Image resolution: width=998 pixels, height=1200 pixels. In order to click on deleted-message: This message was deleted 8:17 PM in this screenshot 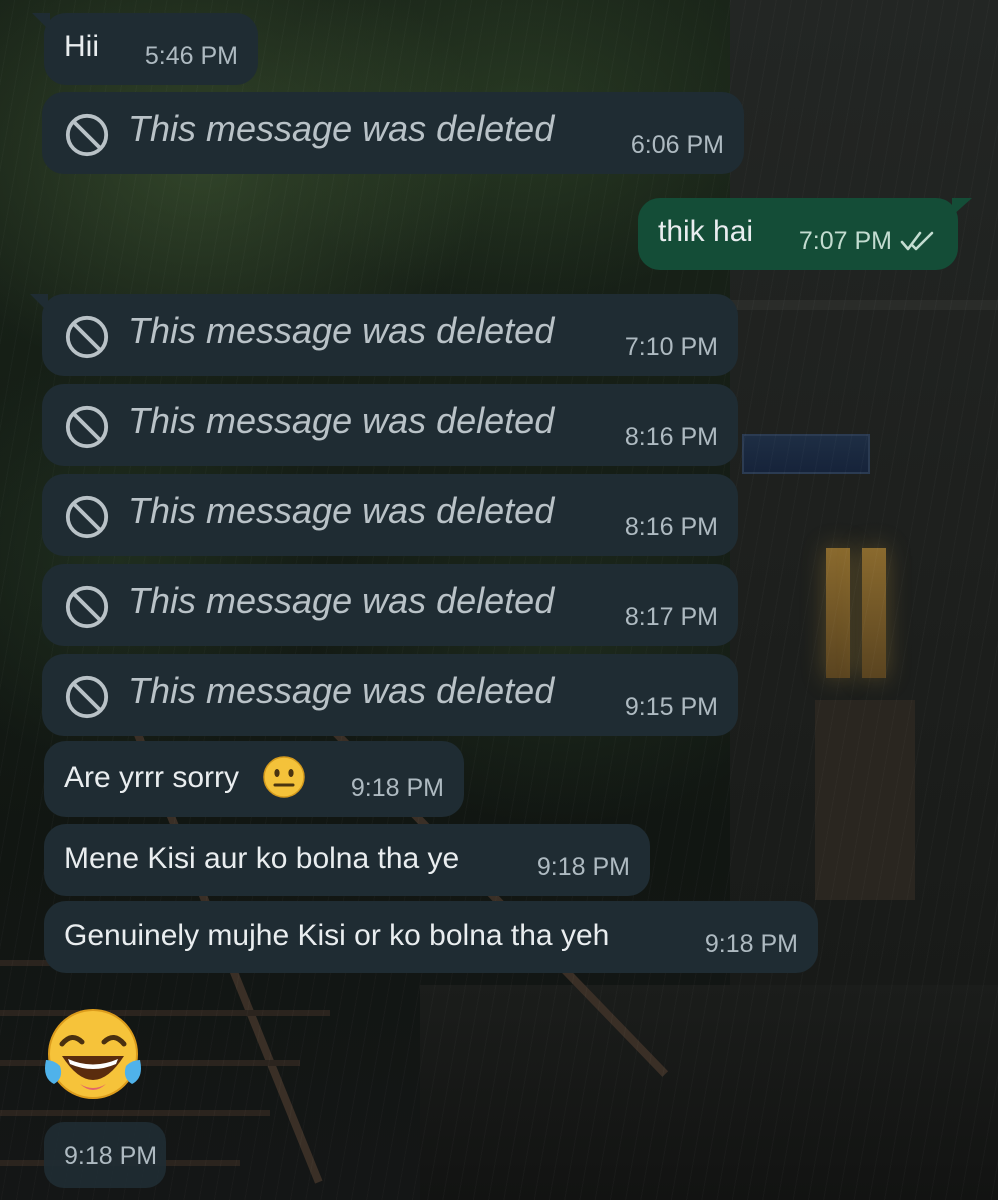, I will do `click(390, 605)`.